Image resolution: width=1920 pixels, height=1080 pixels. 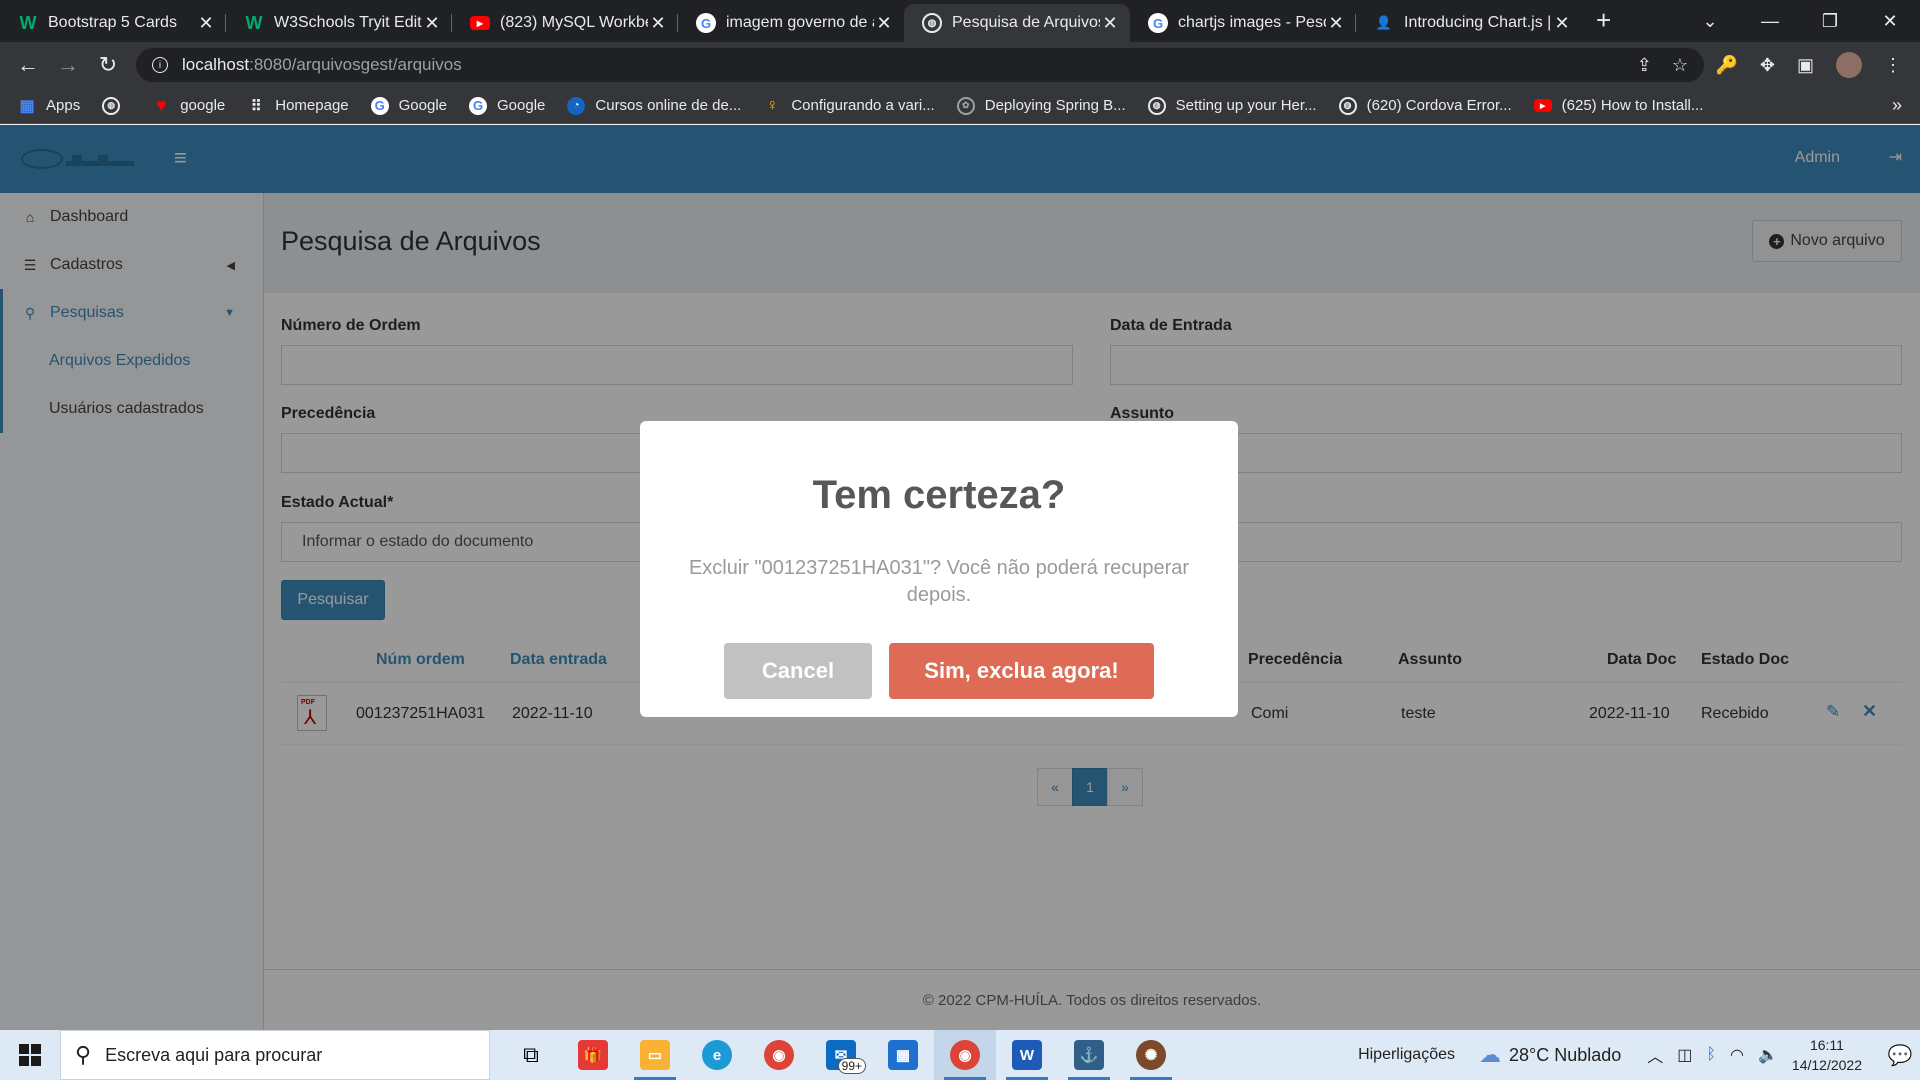 I want to click on gift-app-icon: 🎁, so click(x=593, y=1055).